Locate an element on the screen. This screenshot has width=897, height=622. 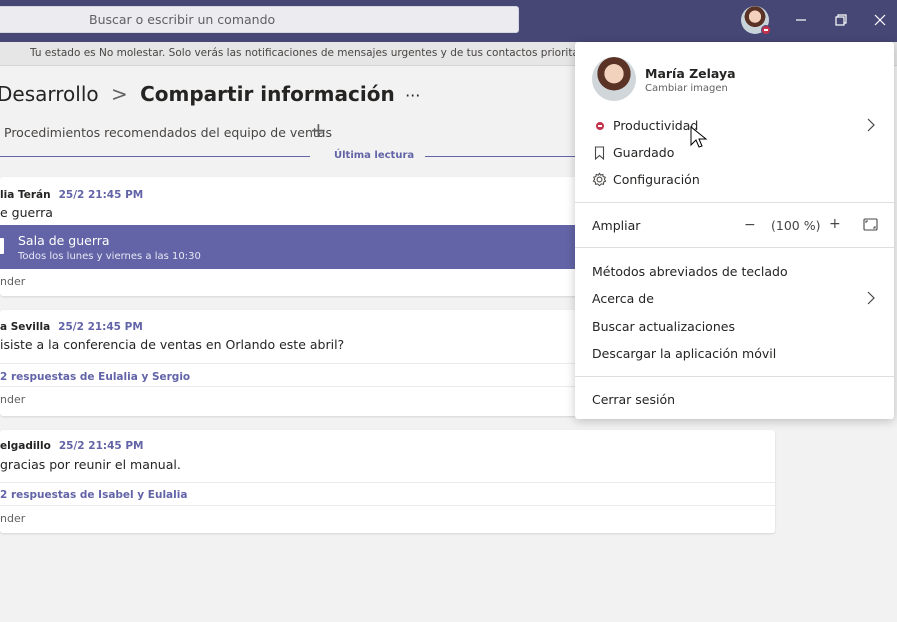
saved-label: Guardado is located at coordinates (644, 152).